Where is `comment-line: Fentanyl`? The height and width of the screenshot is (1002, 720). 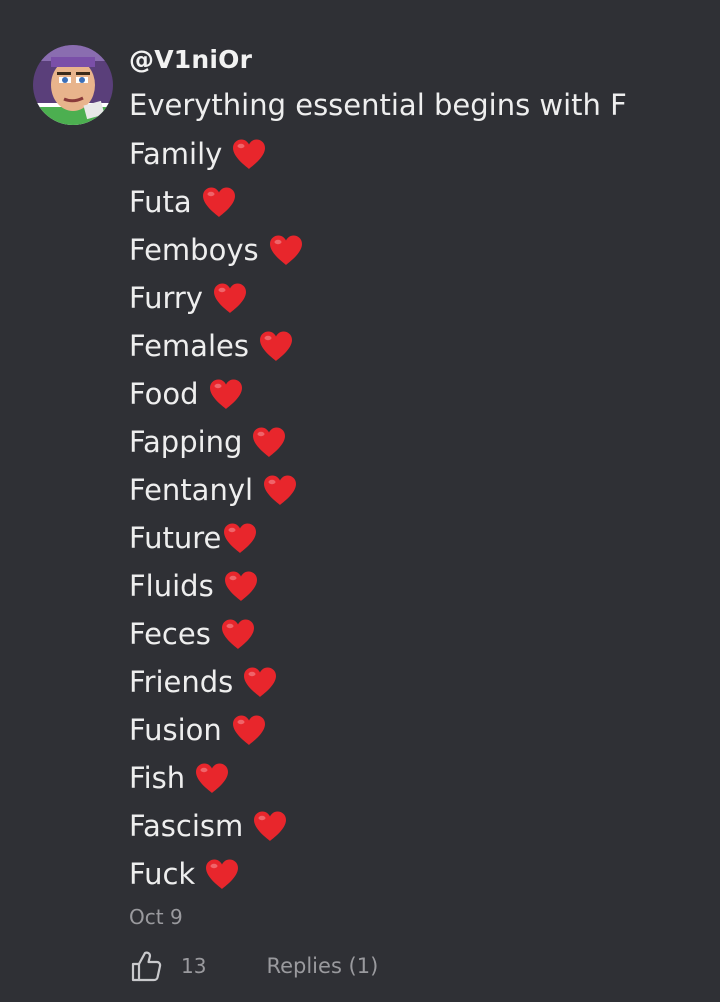
comment-line: Fentanyl is located at coordinates (414, 490).